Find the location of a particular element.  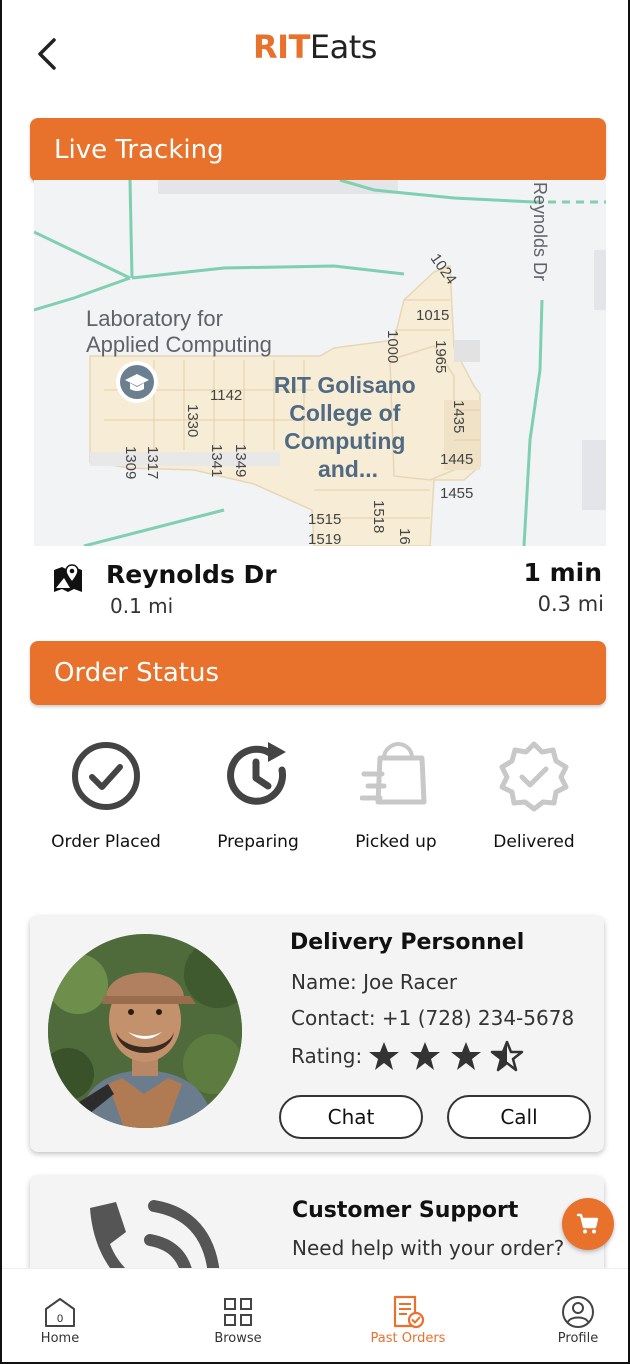

room-number: 1965 is located at coordinates (440, 356).